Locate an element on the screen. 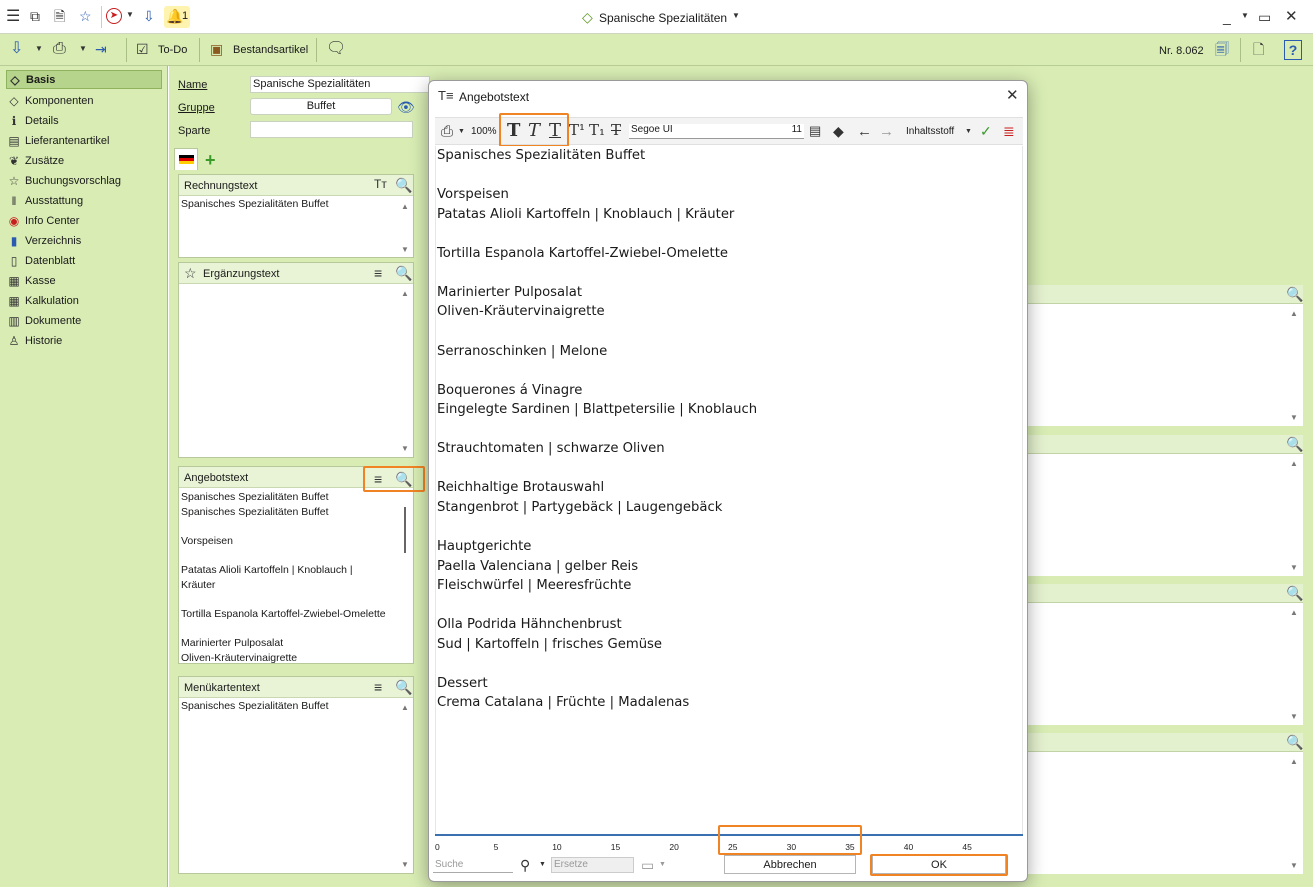 Image resolution: width=1313 pixels, height=887 pixels. tag-icon: ◇ is located at coordinates (15, 79).